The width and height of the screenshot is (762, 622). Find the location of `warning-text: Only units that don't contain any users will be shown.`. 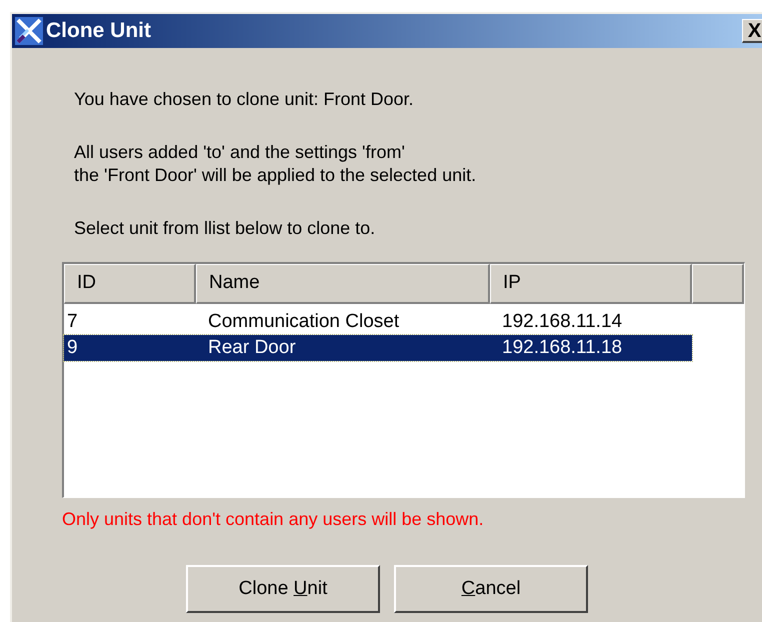

warning-text: Only units that don't contain any users will be shown. is located at coordinates (273, 519).